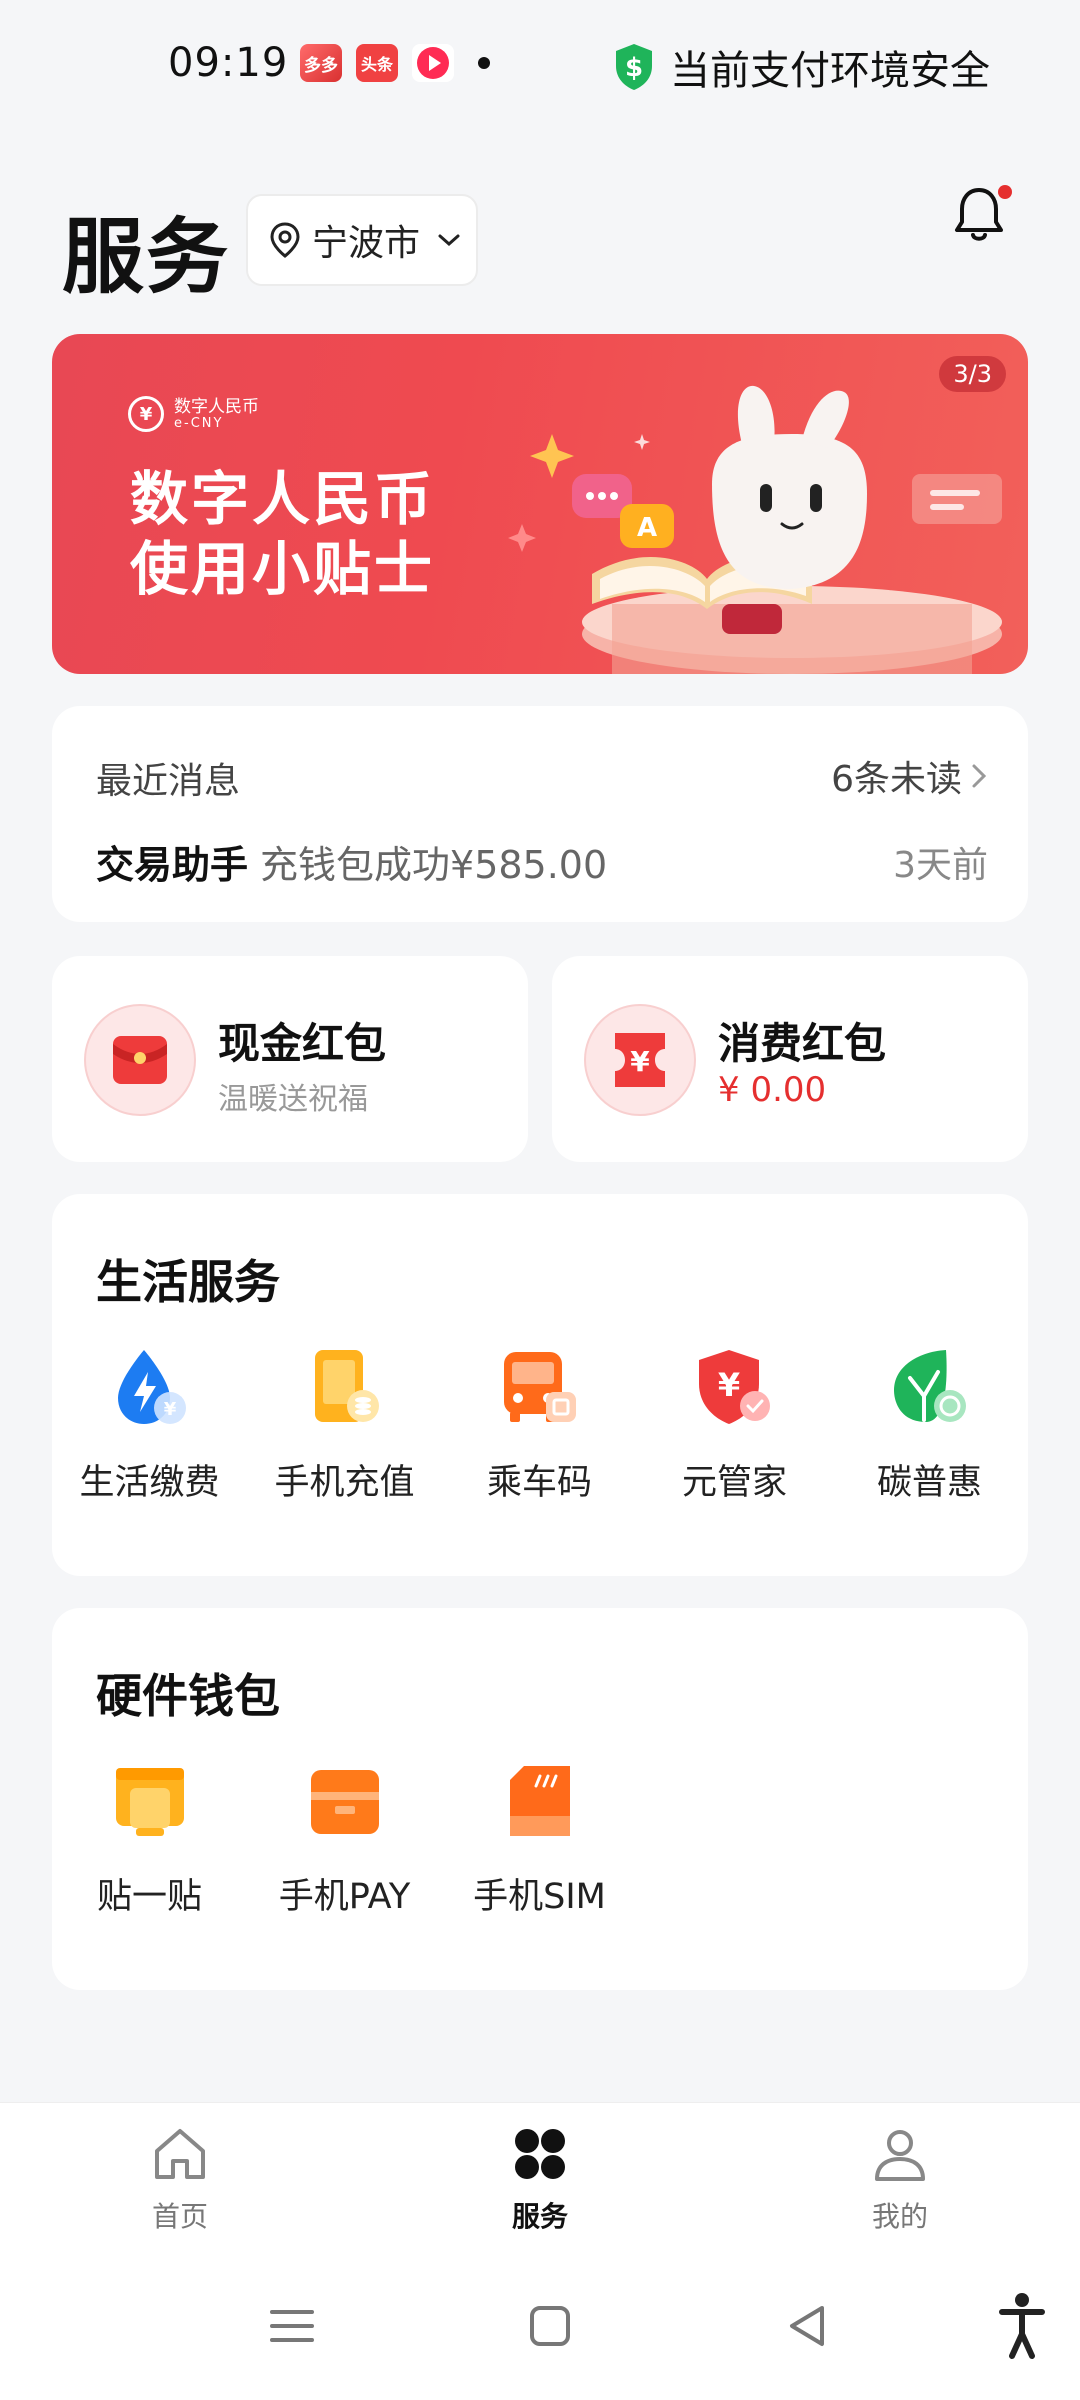  I want to click on service-yuan-steward: ¥ 元管家, so click(734, 1424).